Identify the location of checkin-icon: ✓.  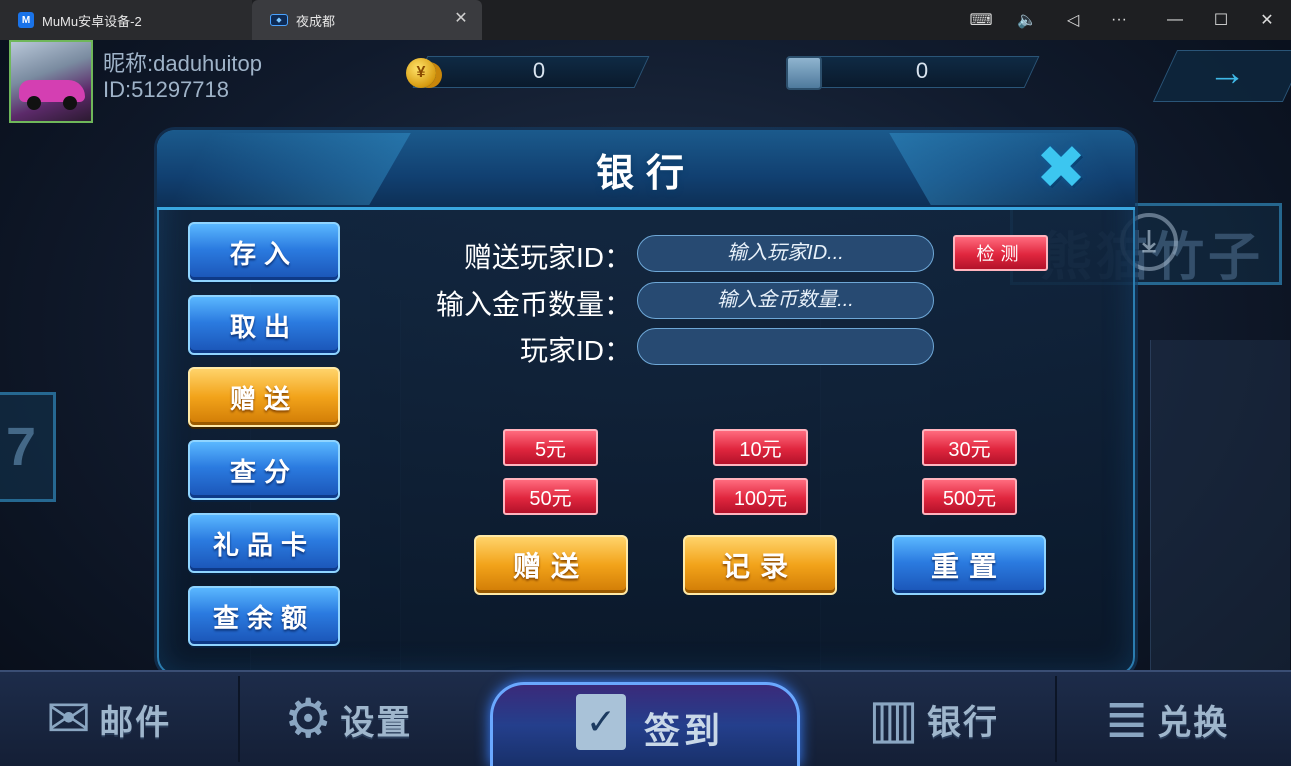
(601, 722).